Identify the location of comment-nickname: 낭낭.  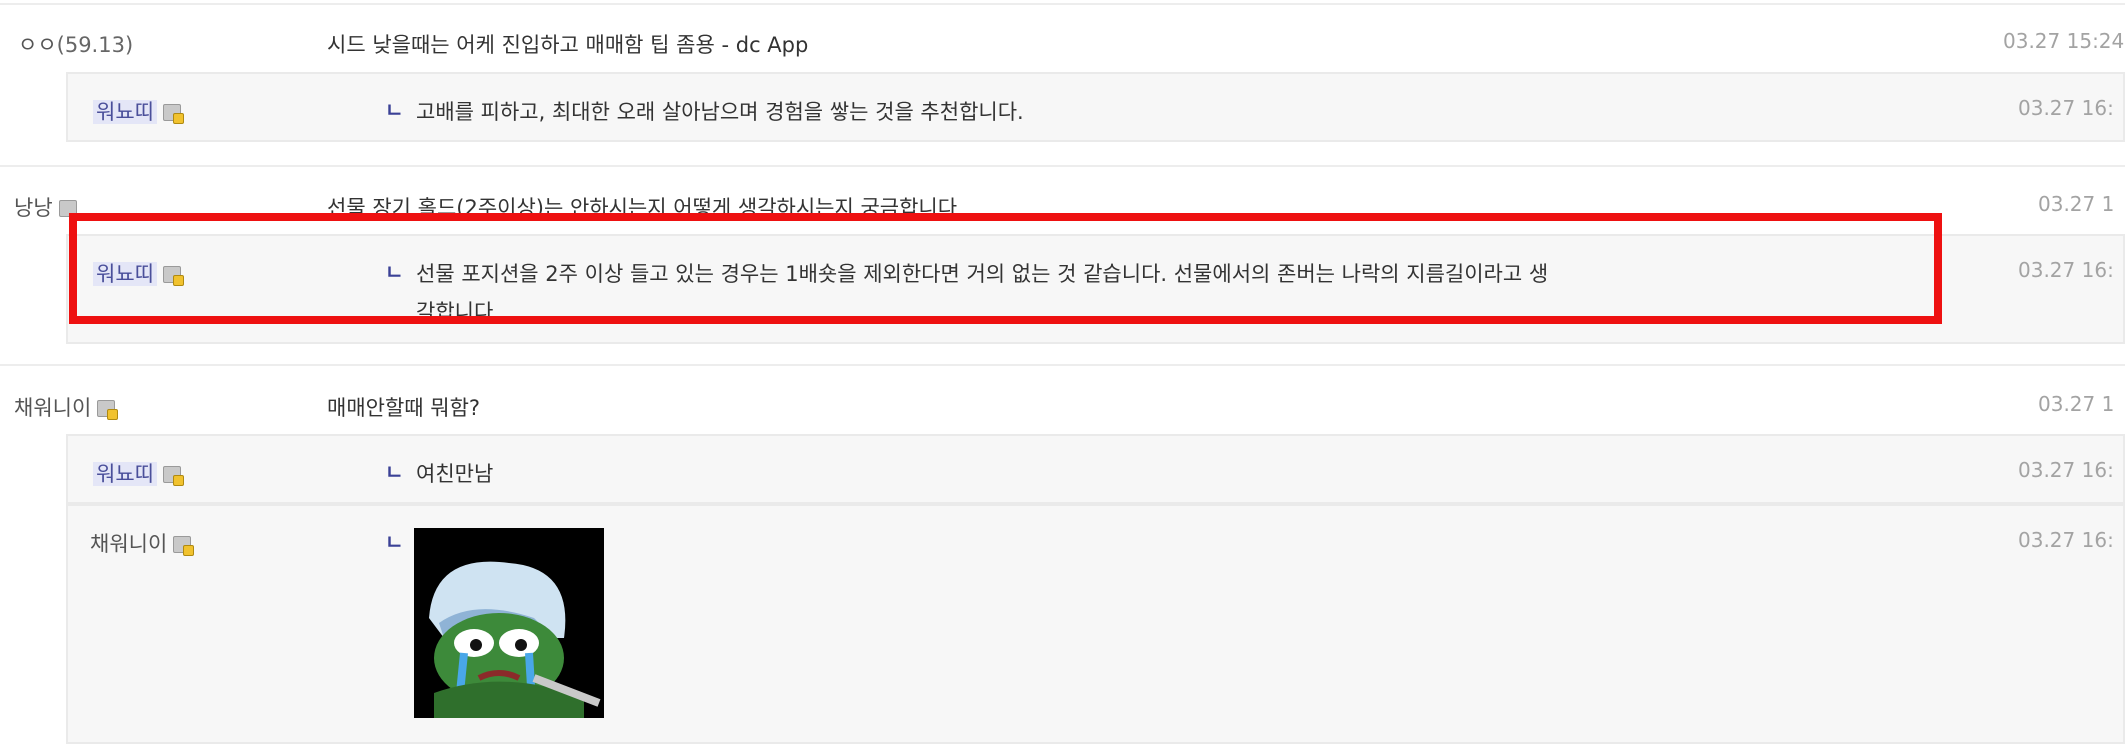
(45, 207).